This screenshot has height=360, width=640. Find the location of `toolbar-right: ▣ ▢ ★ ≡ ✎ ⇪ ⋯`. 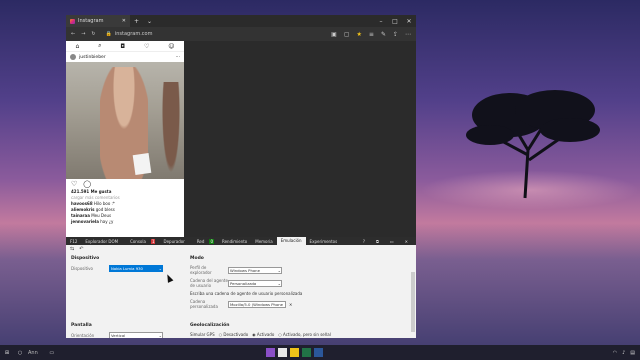

toolbar-right: ▣ ▢ ★ ≡ ✎ ⇪ ⋯ is located at coordinates (371, 34).